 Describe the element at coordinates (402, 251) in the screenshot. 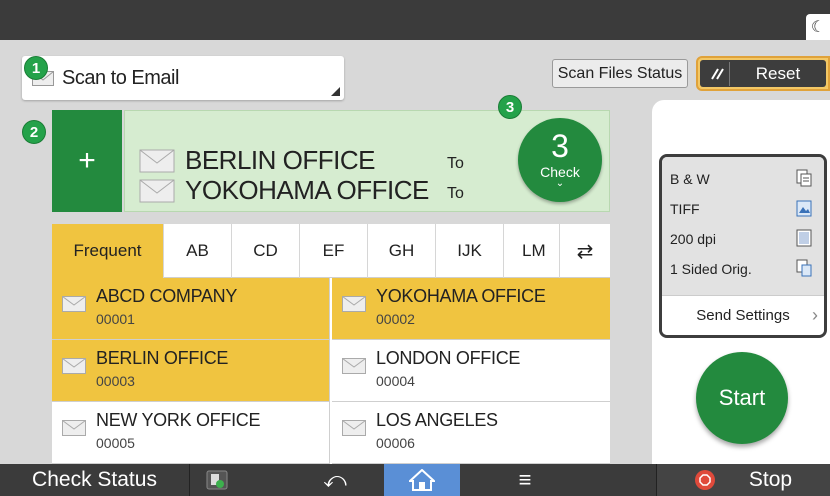

I see `tab-gh: GH` at that location.